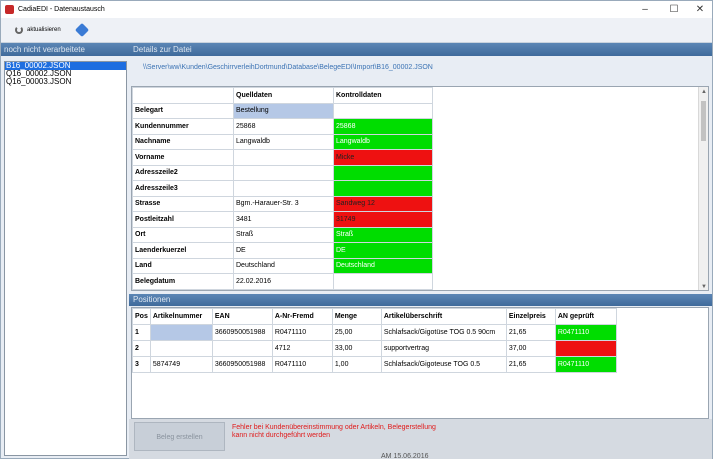 This screenshot has height=460, width=713. What do you see at coordinates (383, 157) in the screenshot?
I see `check-value: Micke` at bounding box center [383, 157].